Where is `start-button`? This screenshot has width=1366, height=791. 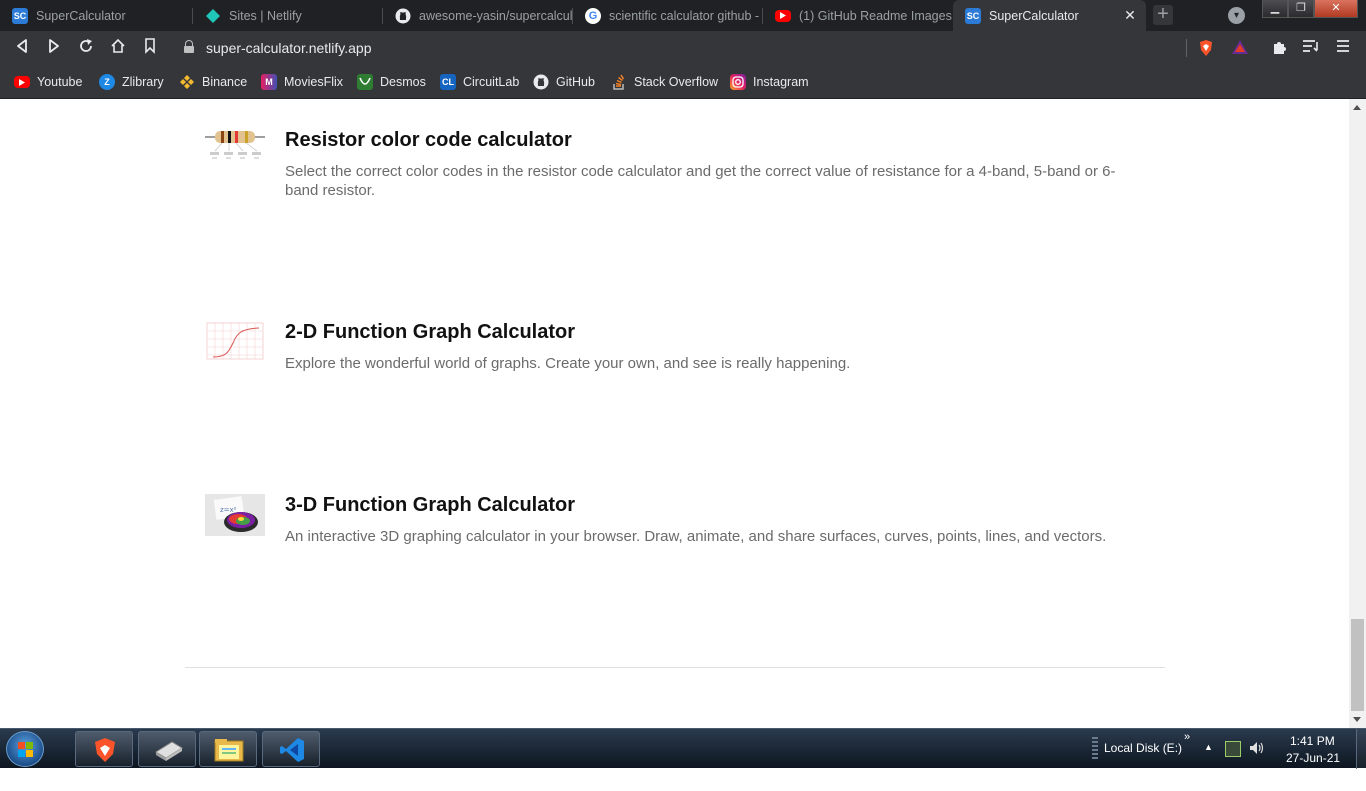 start-button is located at coordinates (25, 749).